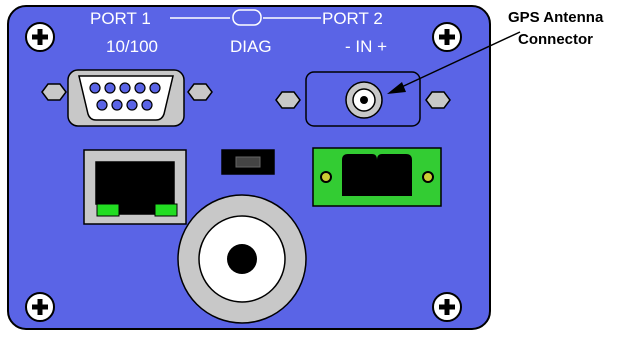 Image resolution: width=642 pixels, height=339 pixels. I want to click on diag-led-icon, so click(247, 17).